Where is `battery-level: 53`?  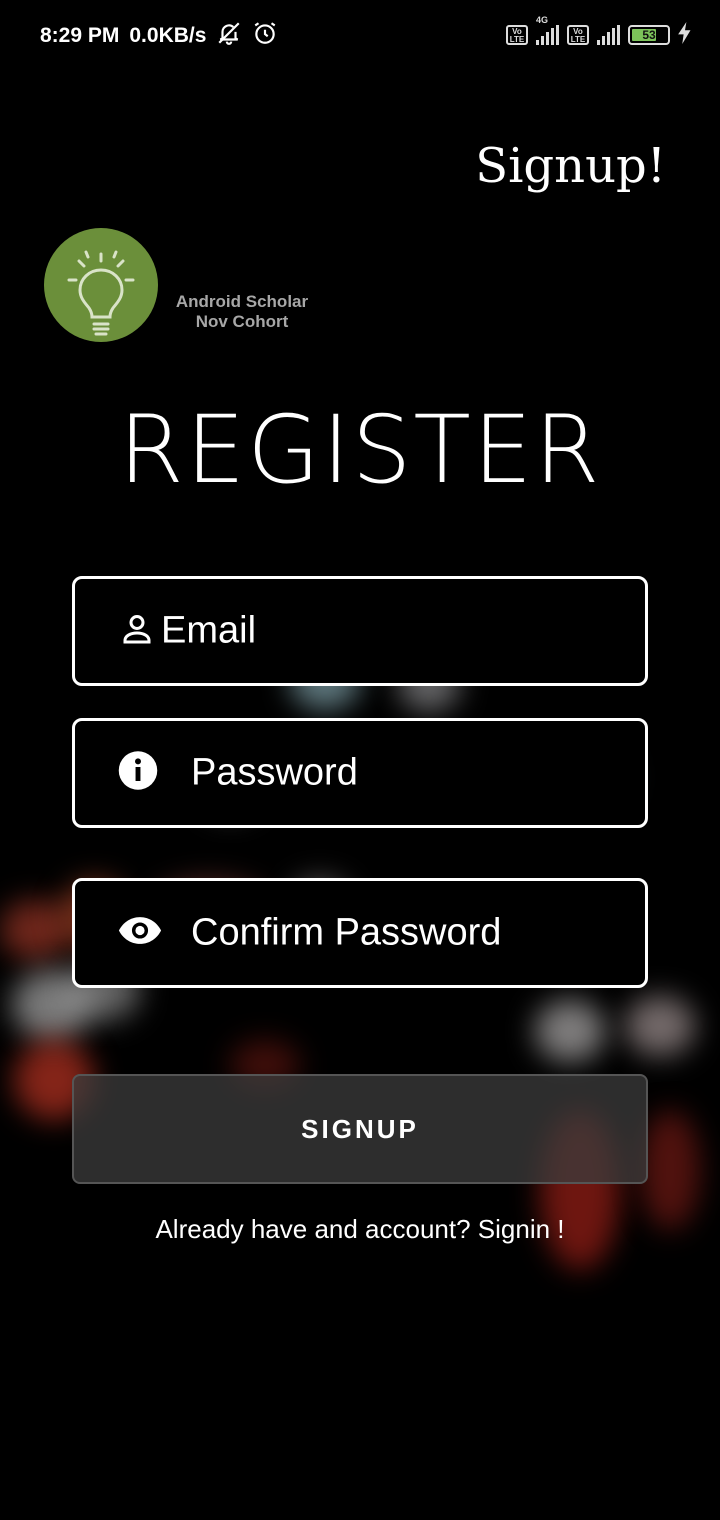
battery-level: 53 is located at coordinates (649, 35).